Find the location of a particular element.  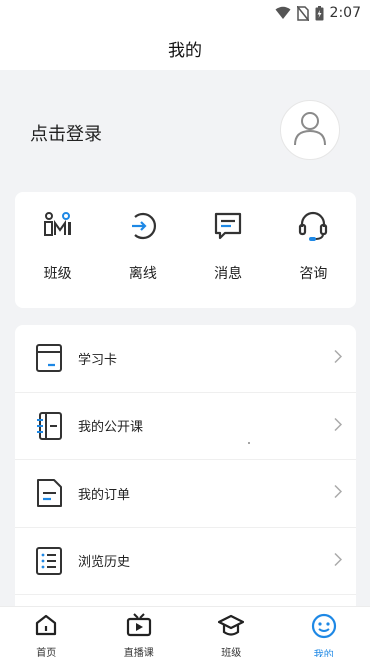

tab-label: 直播课 is located at coordinates (138, 652).